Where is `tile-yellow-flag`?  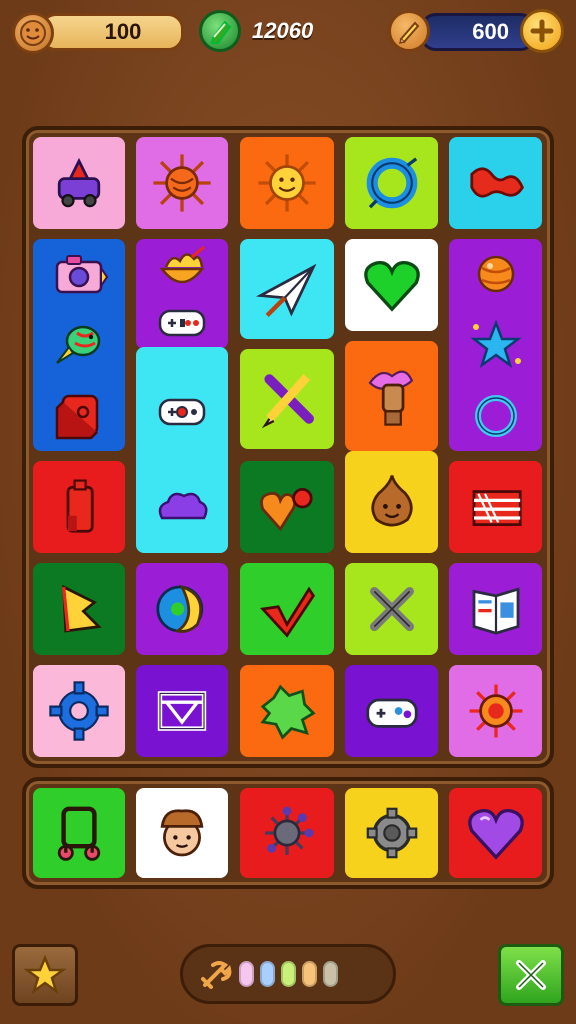 tile-yellow-flag is located at coordinates (79, 609).